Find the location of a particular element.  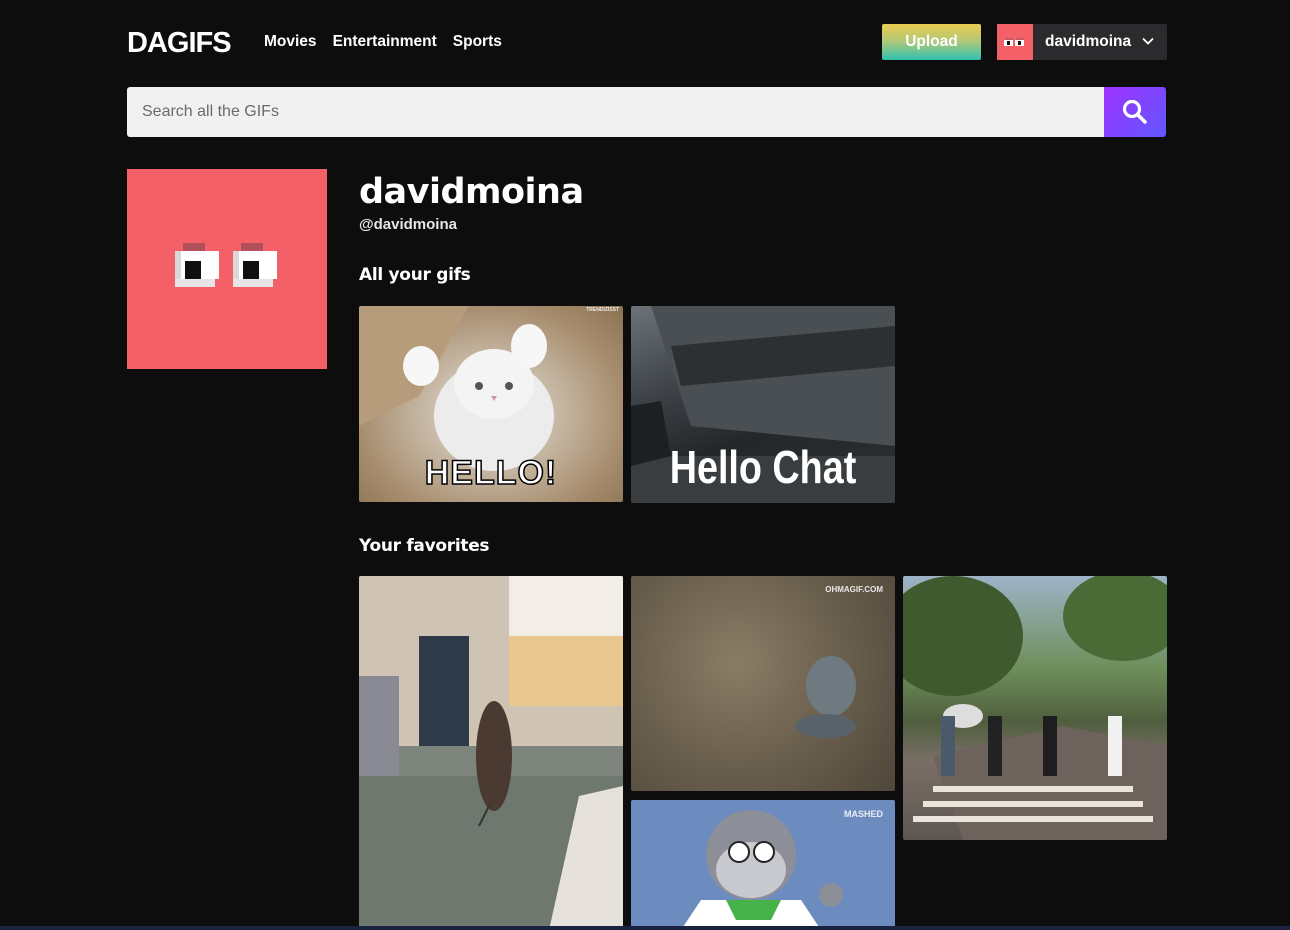

gif-caption: Hello Chat is located at coordinates (763, 467).